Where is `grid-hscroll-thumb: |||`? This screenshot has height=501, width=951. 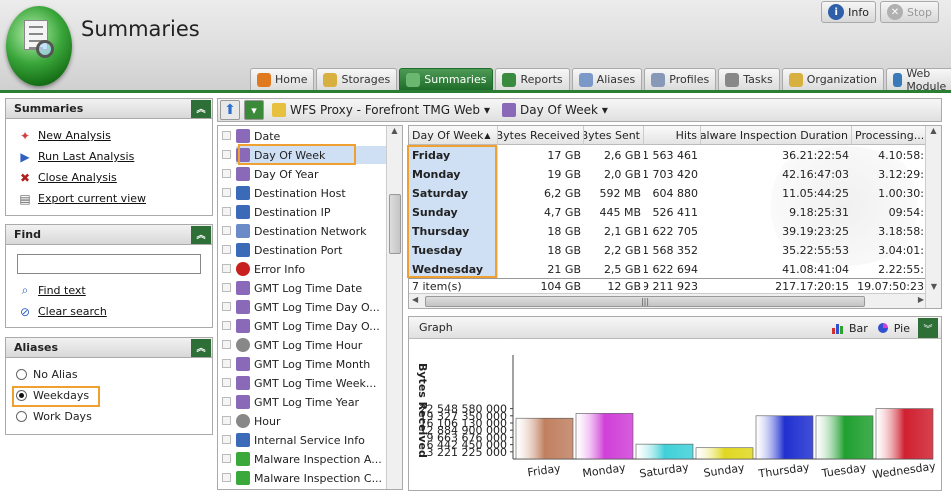
grid-hscroll-thumb: ||| is located at coordinates (645, 301).